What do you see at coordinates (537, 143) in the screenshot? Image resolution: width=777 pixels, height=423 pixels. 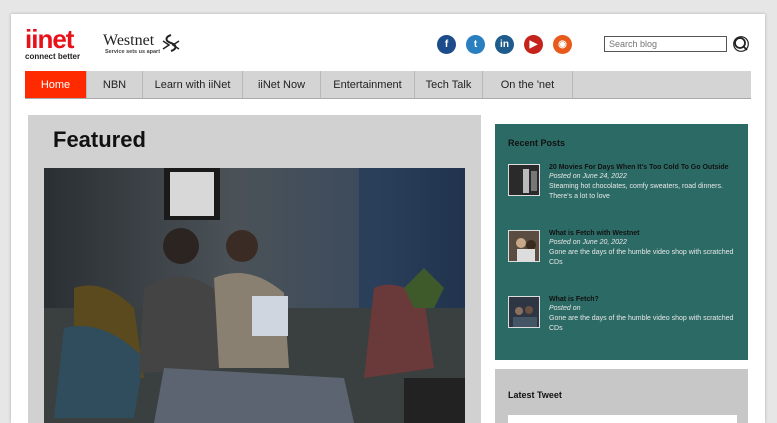 I see `recent-posts-title: Recent Posts` at bounding box center [537, 143].